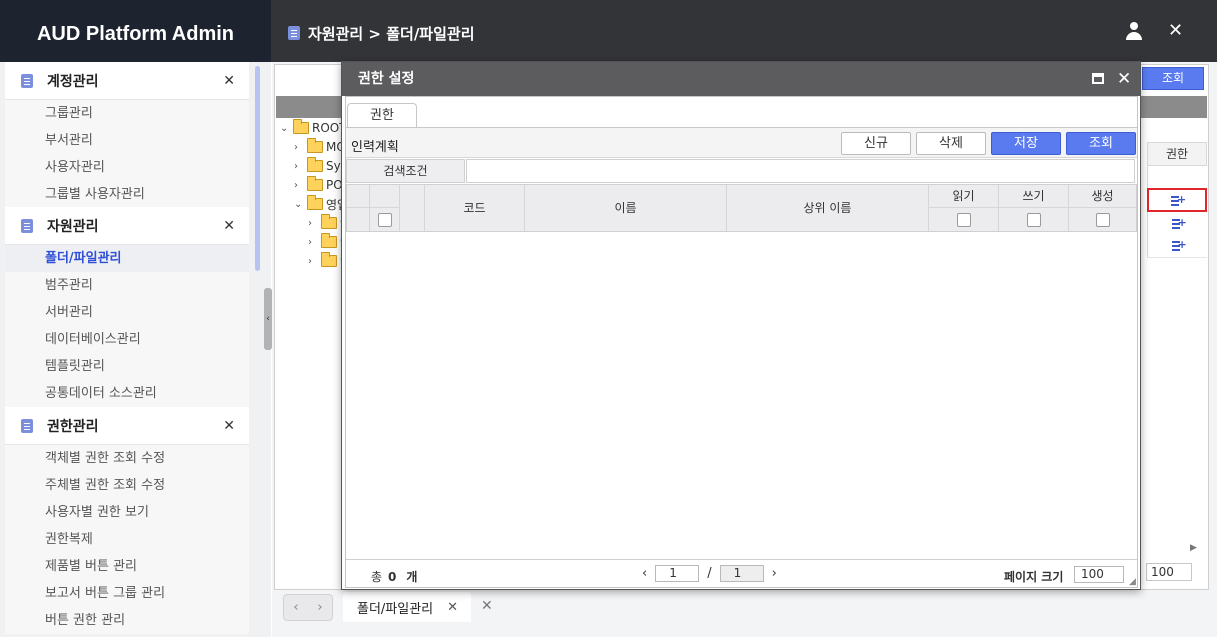  What do you see at coordinates (127, 393) in the screenshot?
I see `sidebar-item-common-datasource: 공통데이터 소스관리` at bounding box center [127, 393].